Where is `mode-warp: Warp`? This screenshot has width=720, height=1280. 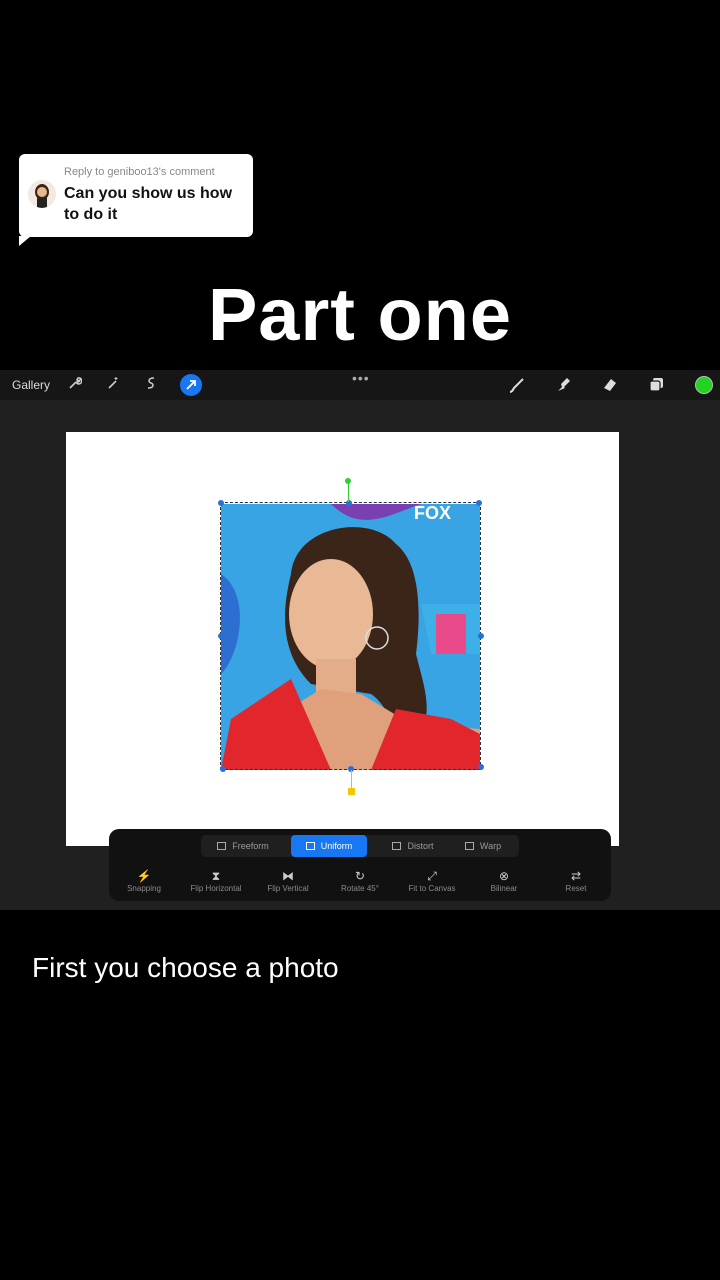 mode-warp: Warp is located at coordinates (483, 846).